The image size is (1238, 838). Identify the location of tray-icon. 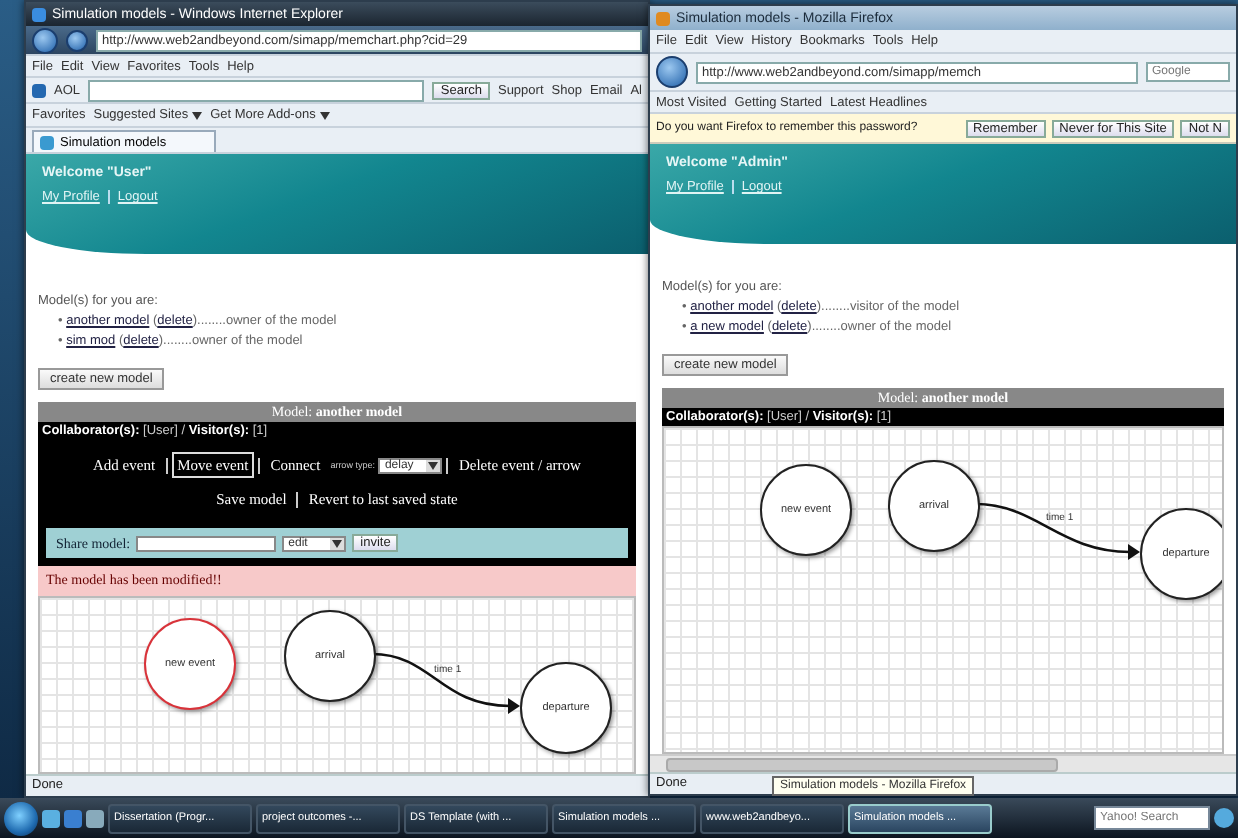
(1224, 818).